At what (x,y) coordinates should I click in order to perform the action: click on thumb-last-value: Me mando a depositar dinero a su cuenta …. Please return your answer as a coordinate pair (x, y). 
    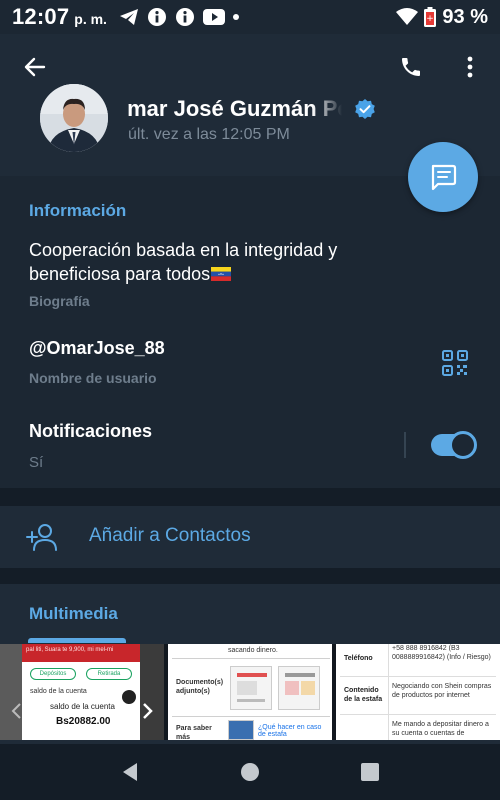
    Looking at the image, I should click on (440, 729).